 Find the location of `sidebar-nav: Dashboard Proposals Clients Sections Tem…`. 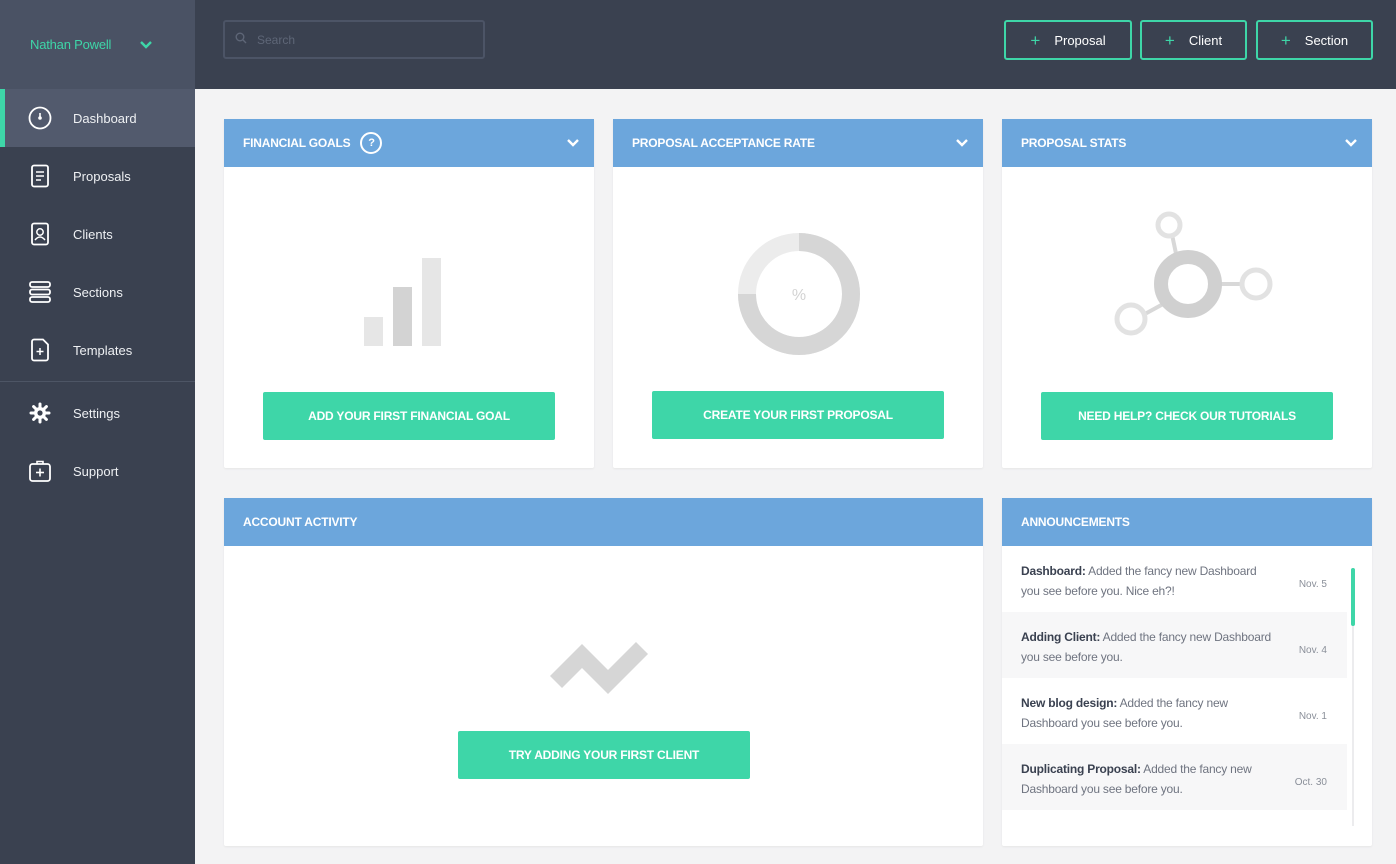

sidebar-nav: Dashboard Proposals Clients Sections Tem… is located at coordinates (97, 294).